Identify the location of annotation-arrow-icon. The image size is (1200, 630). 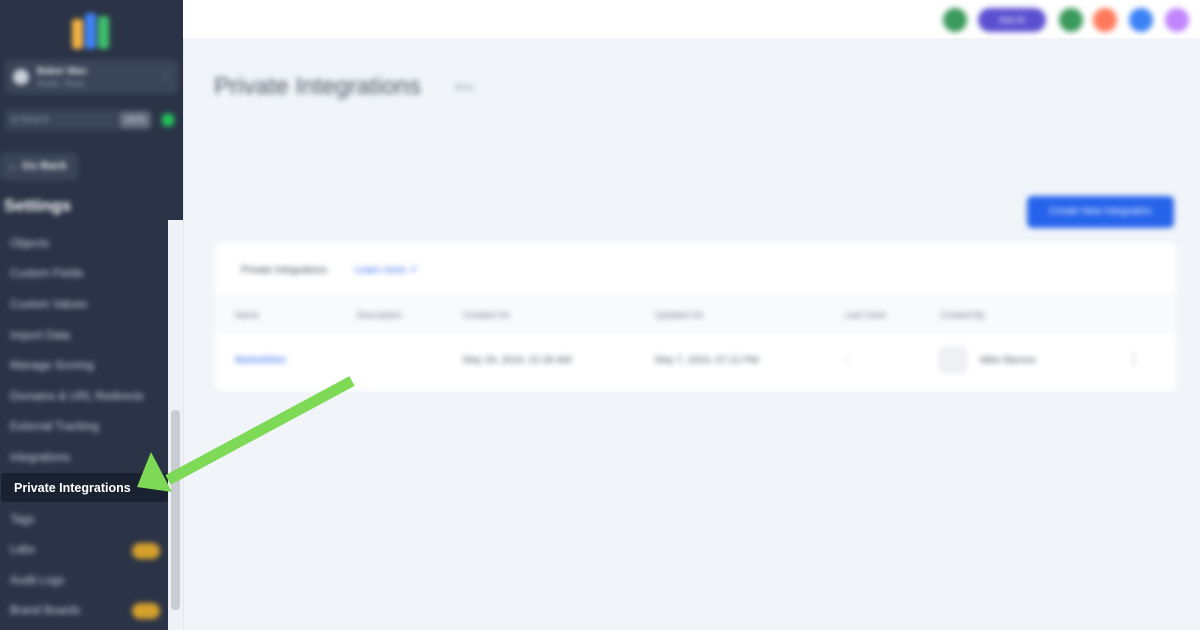
(246, 434).